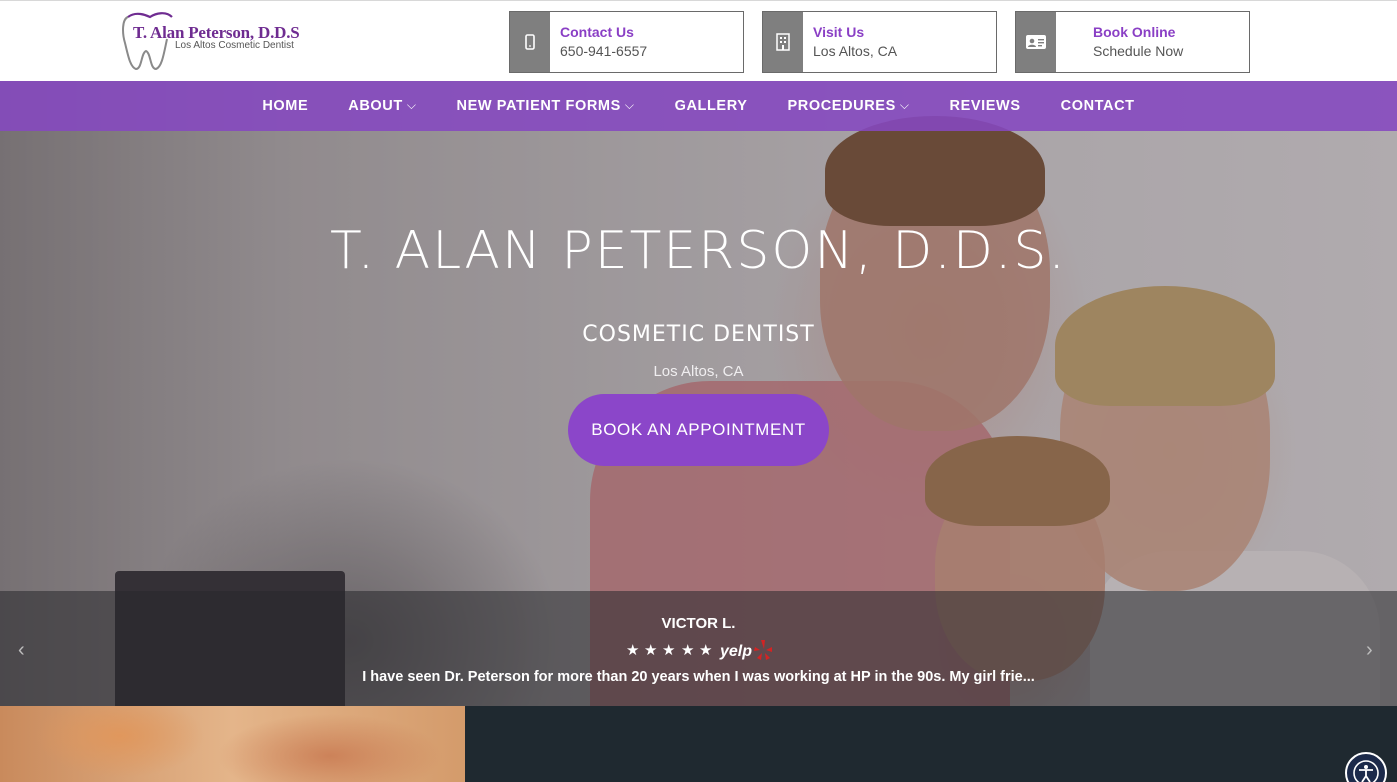 The width and height of the screenshot is (1397, 782). I want to click on visit-us-title: Visit Us, so click(839, 32).